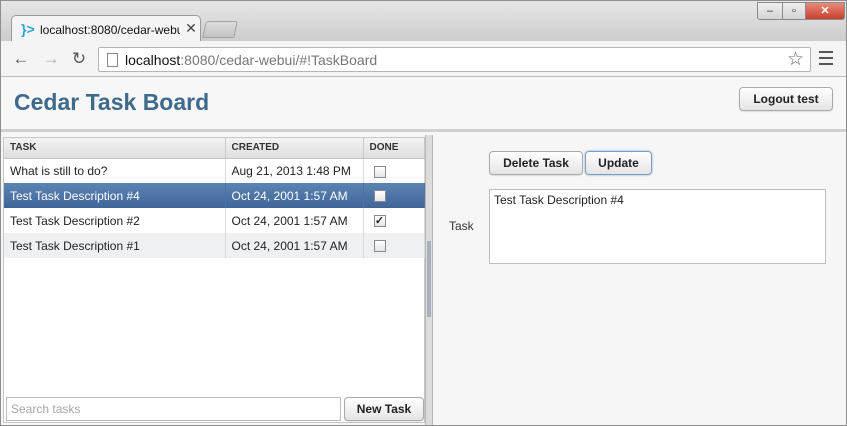 This screenshot has width=847, height=426. I want to click on browser-tab: }> localhost:8080/cedar-webui/ ✕, so click(106, 28).